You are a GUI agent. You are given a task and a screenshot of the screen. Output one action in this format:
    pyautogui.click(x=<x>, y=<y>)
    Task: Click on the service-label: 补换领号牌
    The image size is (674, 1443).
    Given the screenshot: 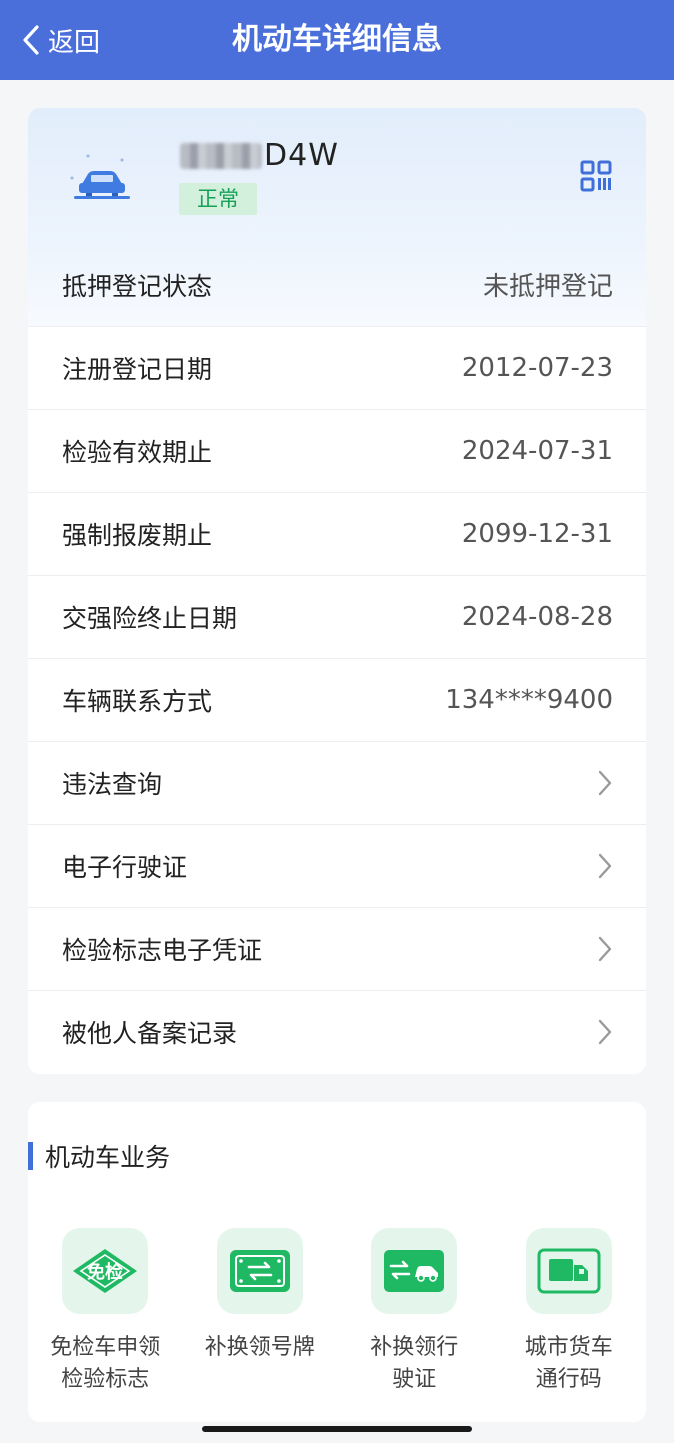 What is the action you would take?
    pyautogui.click(x=260, y=1348)
    